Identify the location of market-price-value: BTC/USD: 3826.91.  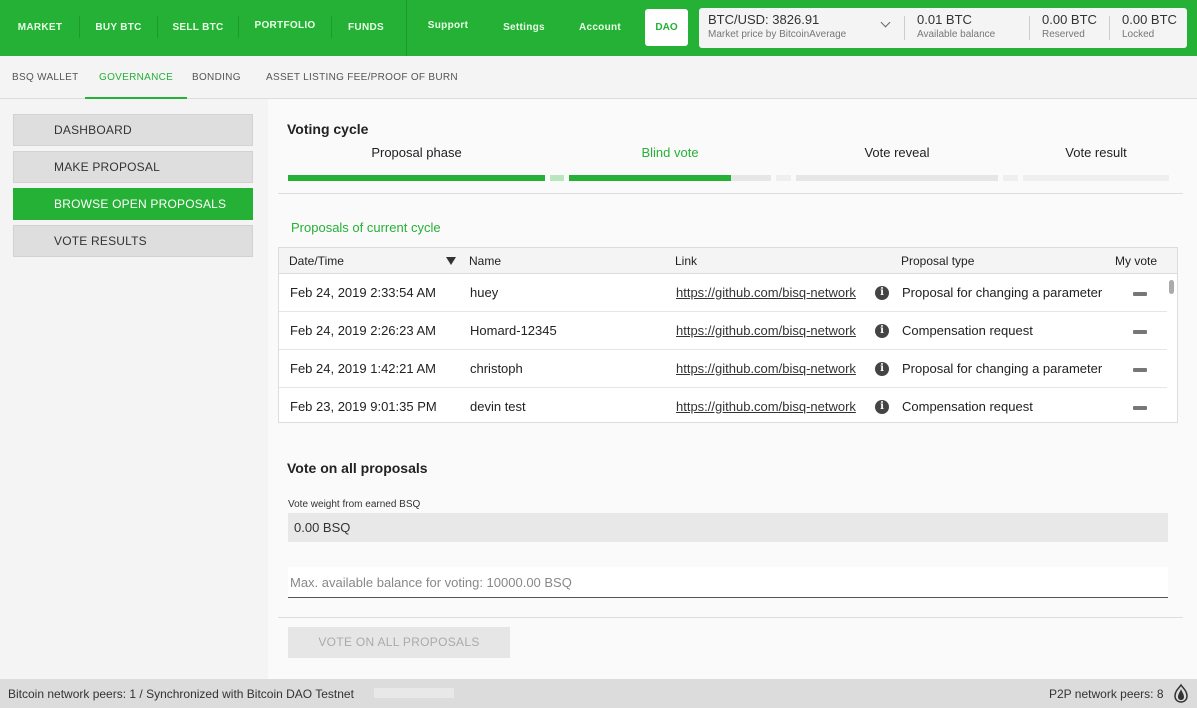
(764, 19).